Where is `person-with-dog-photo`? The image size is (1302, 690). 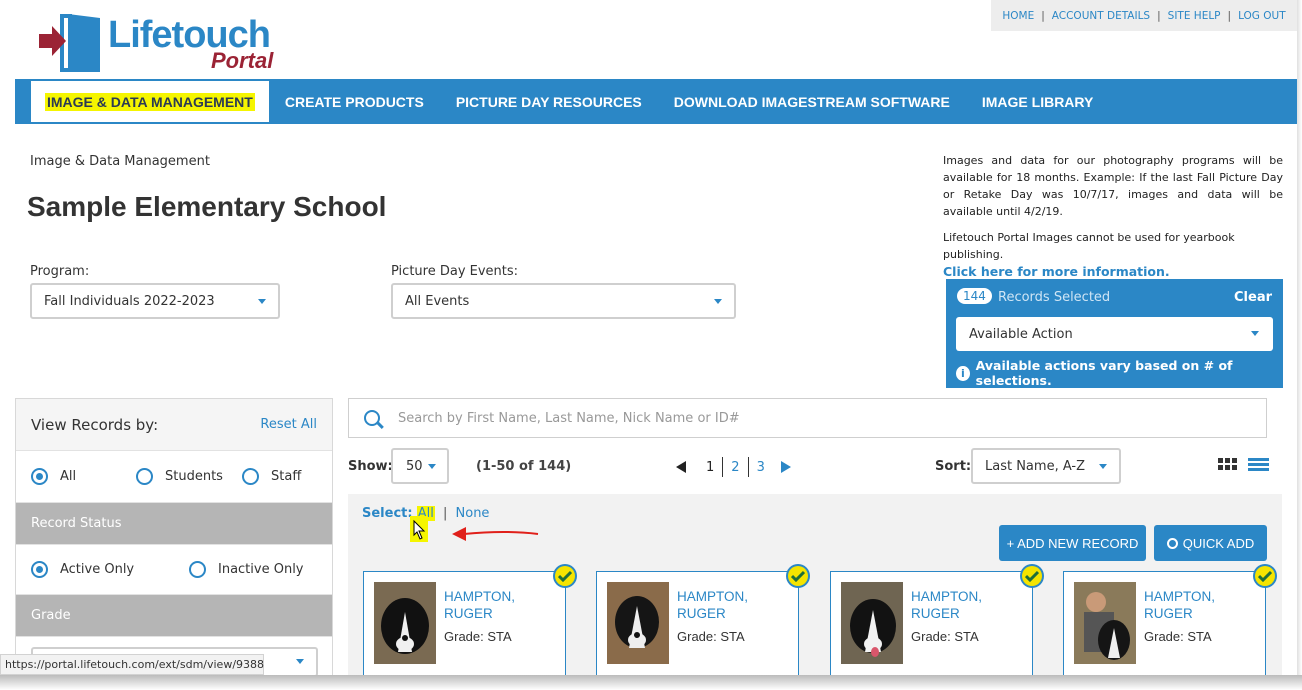 person-with-dog-photo is located at coordinates (1105, 623).